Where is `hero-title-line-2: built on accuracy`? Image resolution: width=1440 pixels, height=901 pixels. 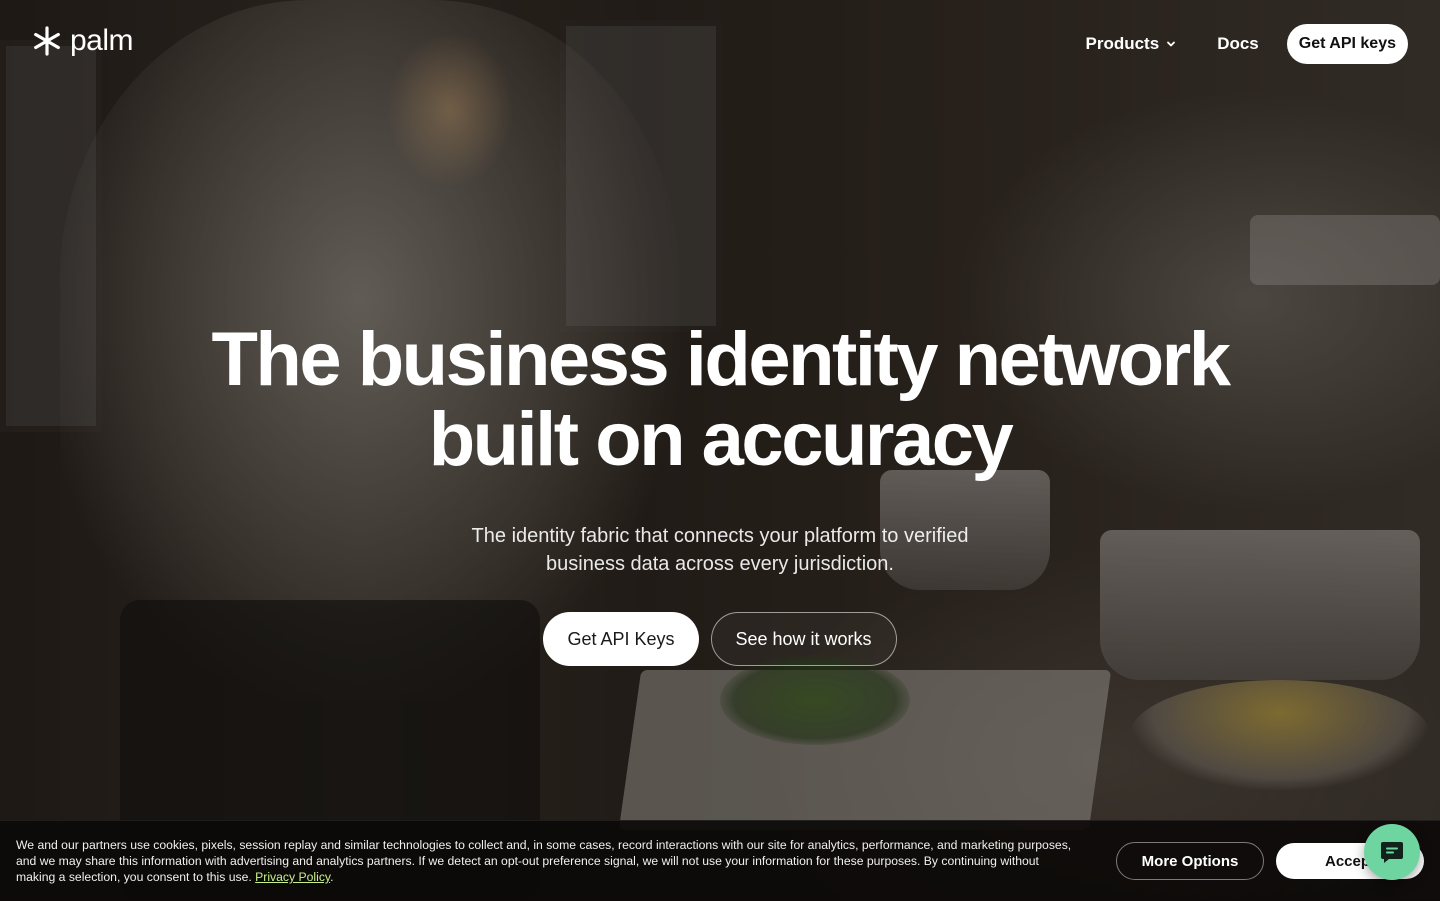
hero-title-line-2: built on accuracy is located at coordinates (721, 439).